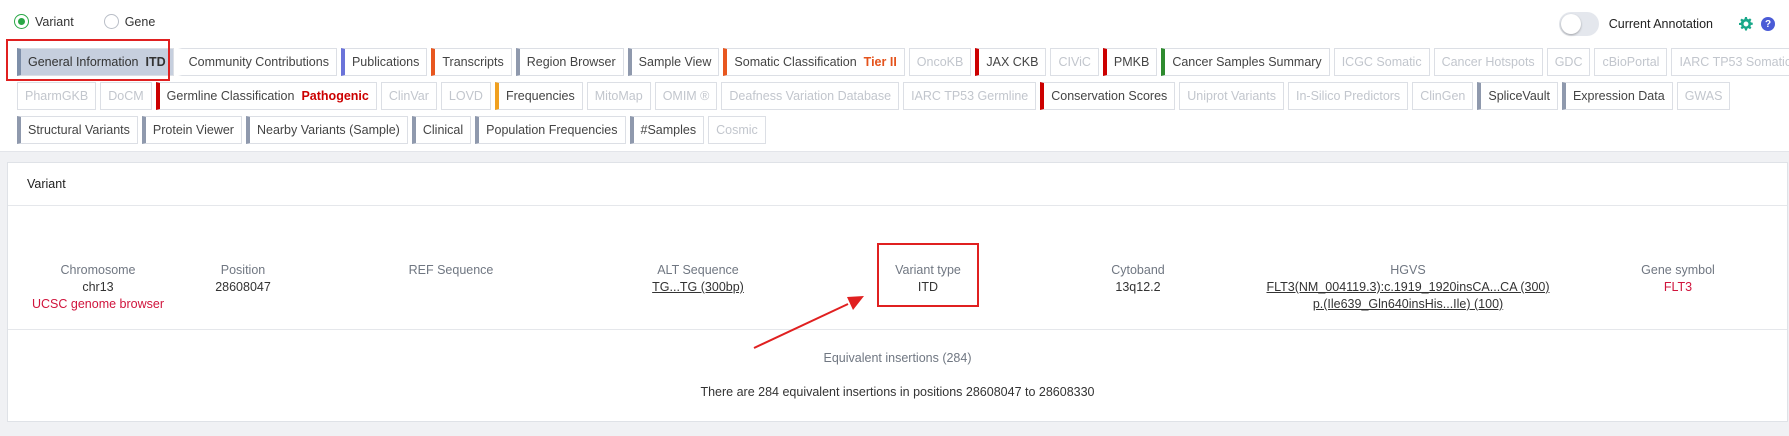 This screenshot has width=1789, height=436. I want to click on tab-label: cBioPortal, so click(1631, 62).